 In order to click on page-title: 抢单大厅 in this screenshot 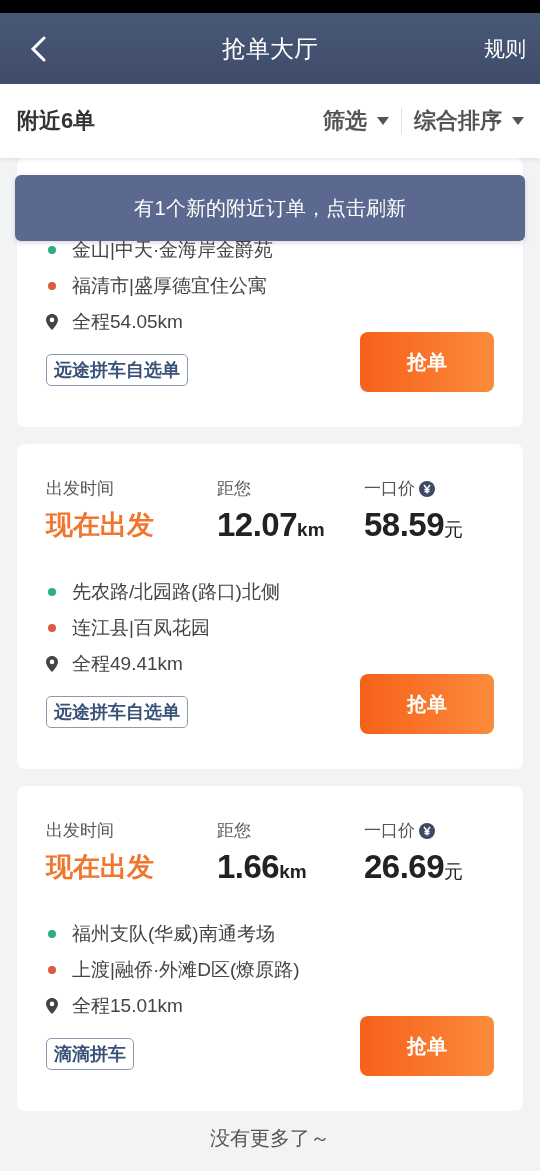, I will do `click(270, 48)`.